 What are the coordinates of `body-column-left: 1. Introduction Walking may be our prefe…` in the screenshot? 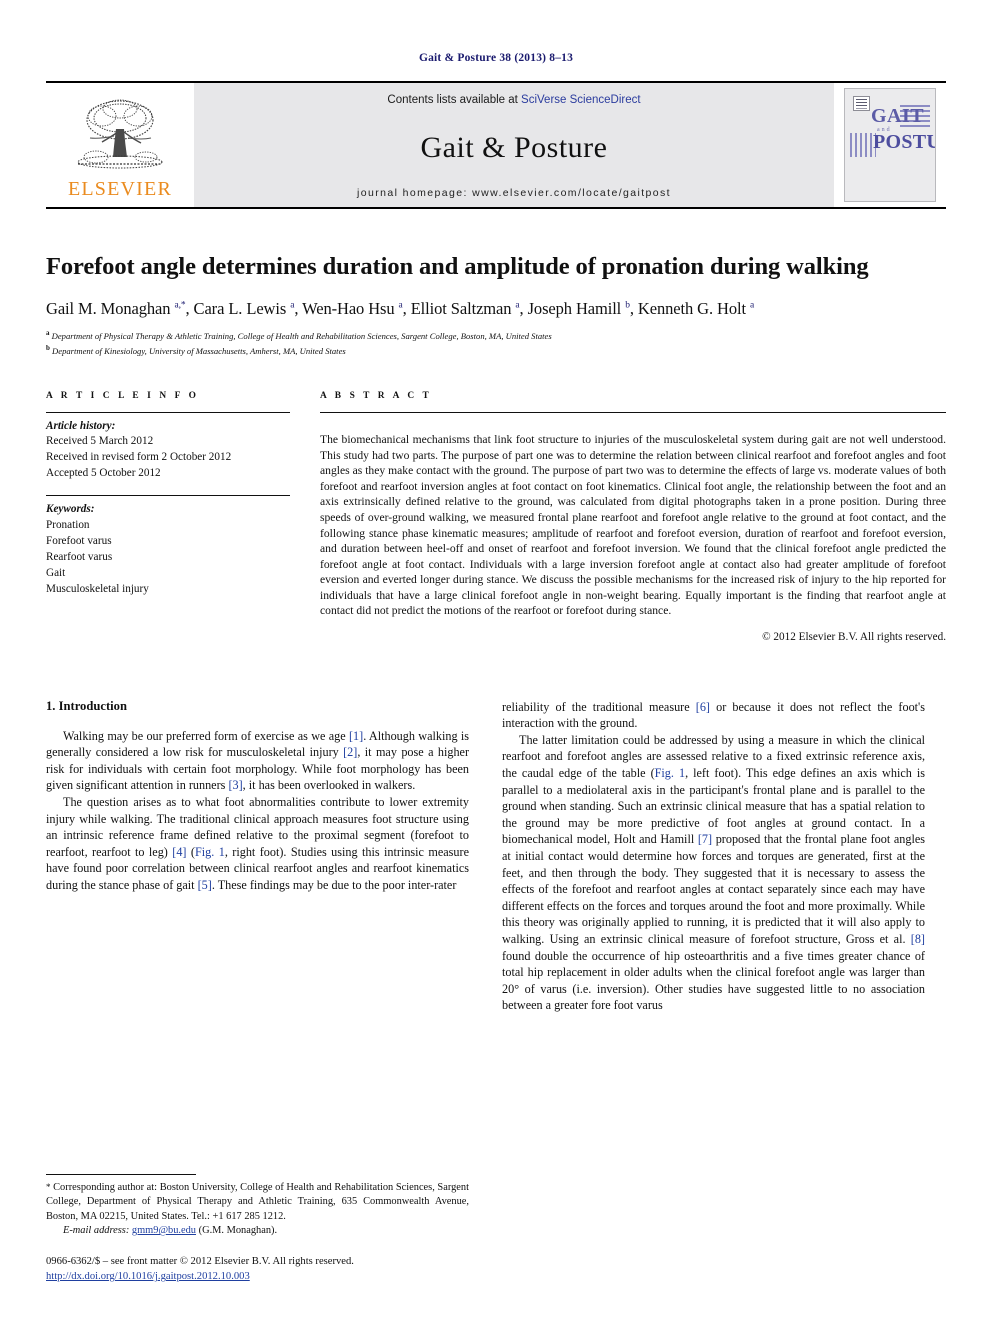 It's located at (257, 856).